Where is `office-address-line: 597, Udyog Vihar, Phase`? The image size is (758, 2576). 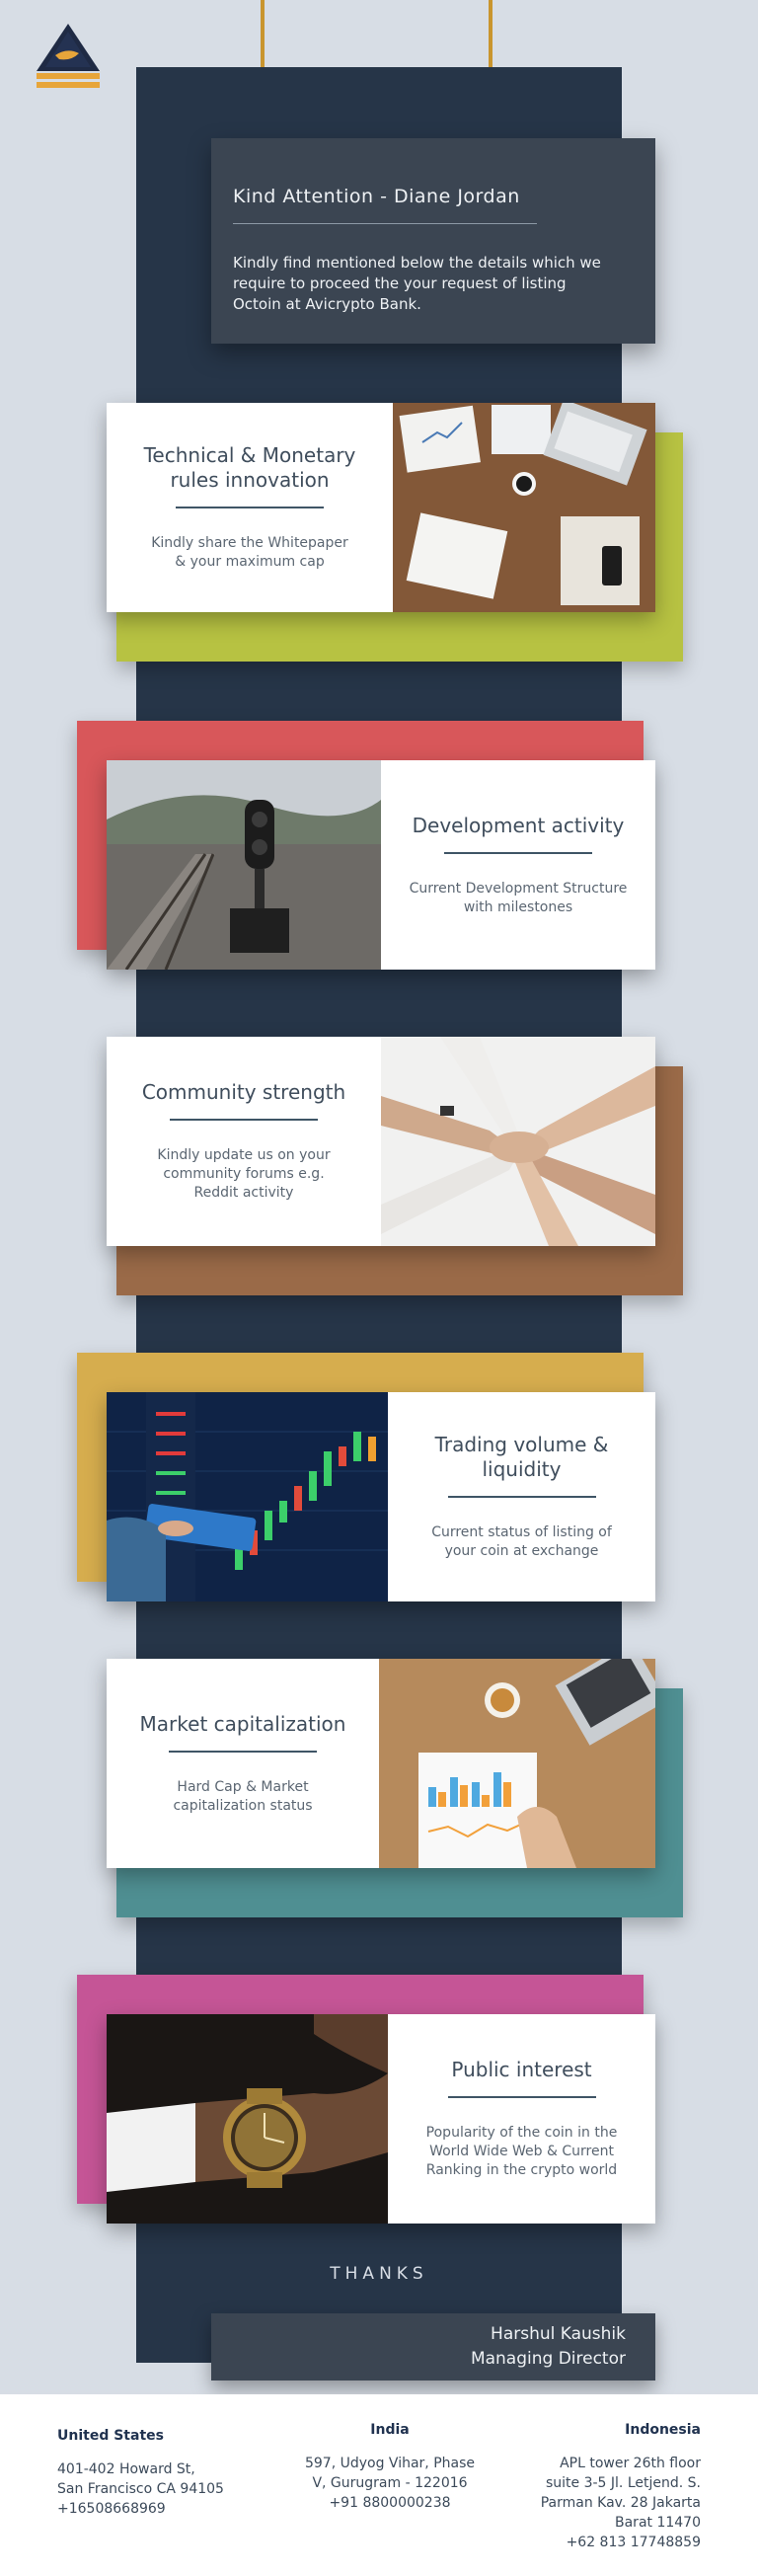
office-address-line: 597, Udyog Vihar, Phase is located at coordinates (389, 2463).